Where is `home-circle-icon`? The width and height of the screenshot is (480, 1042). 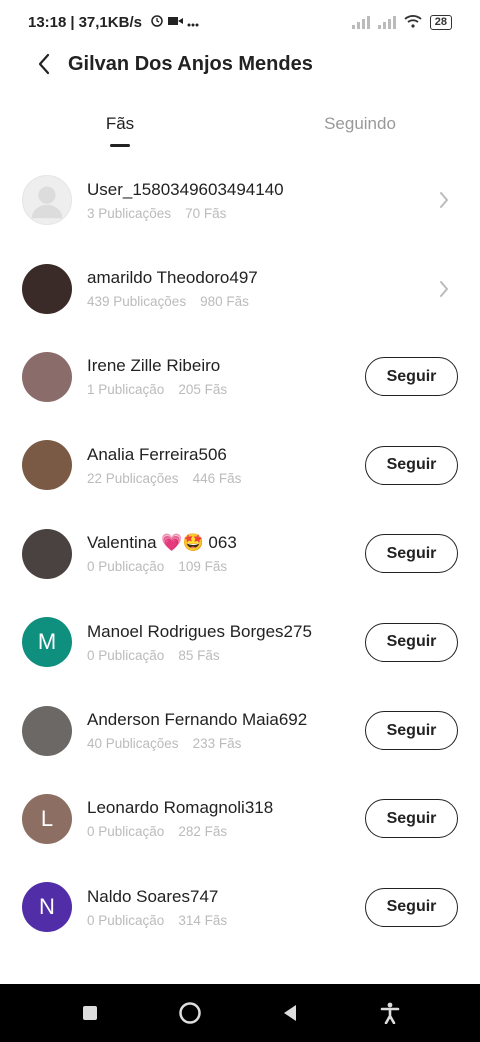
home-circle-icon is located at coordinates (190, 1013).